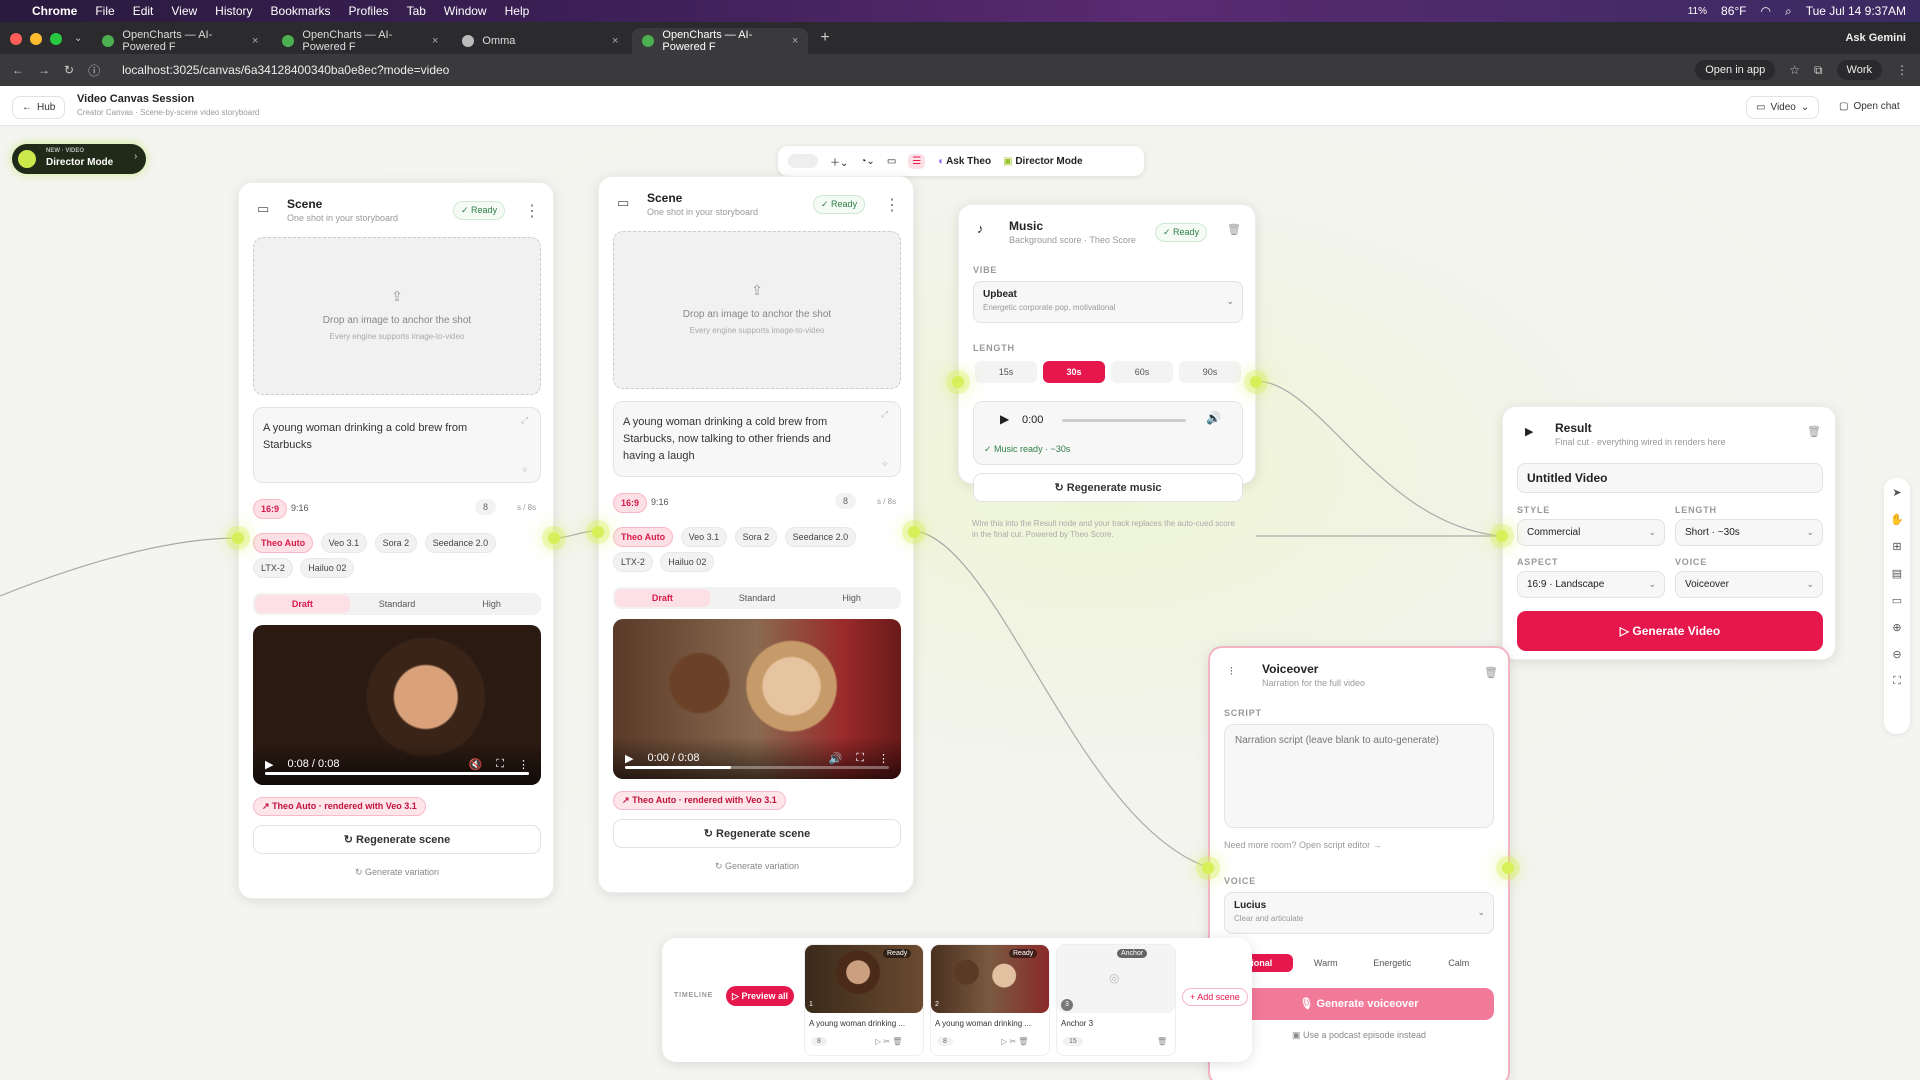  Describe the element at coordinates (56, 39) in the screenshot. I see `zoom-window-button` at that location.